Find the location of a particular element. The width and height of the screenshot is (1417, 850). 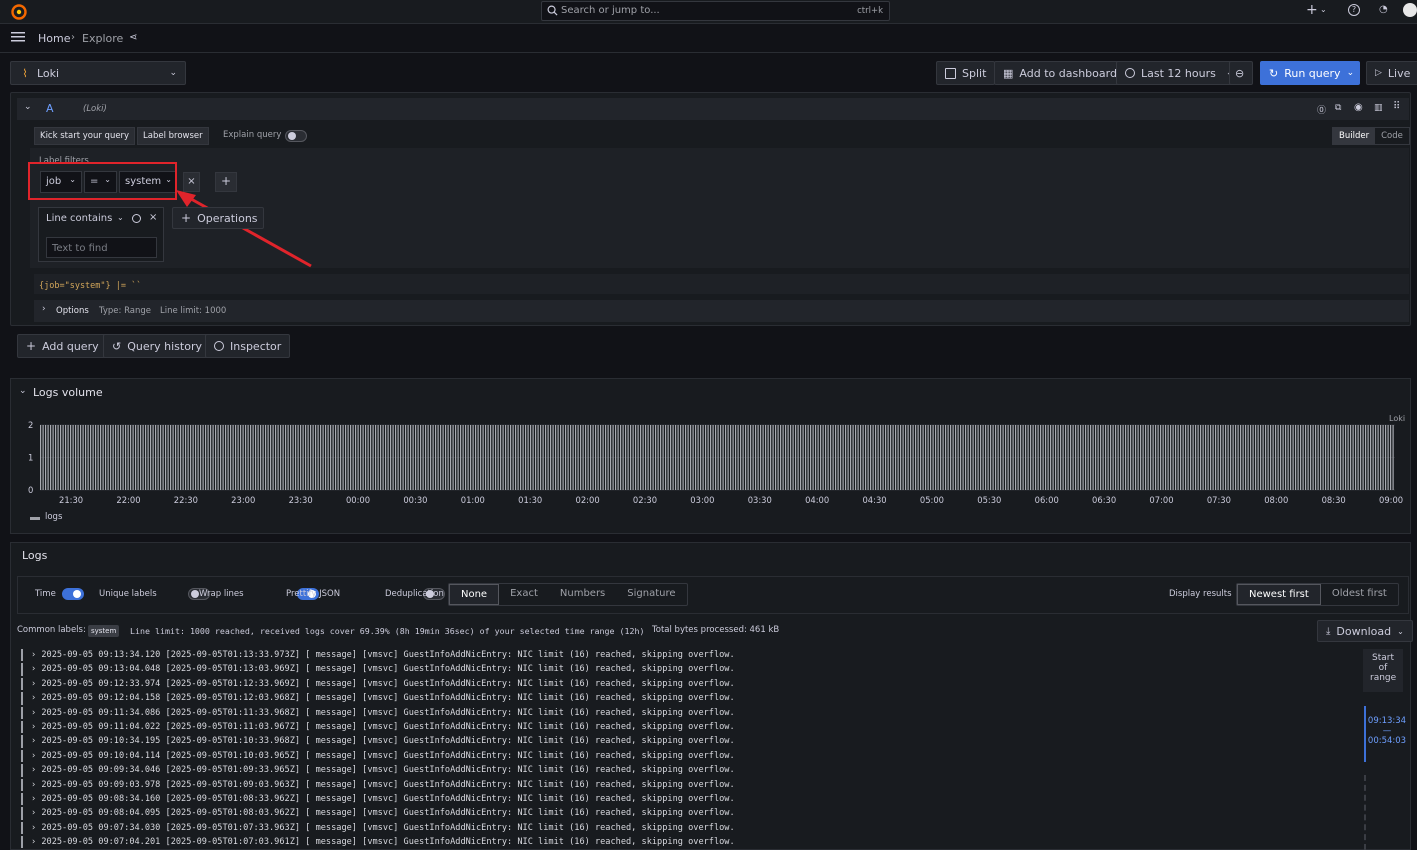

menu-icon is located at coordinates (18, 38).